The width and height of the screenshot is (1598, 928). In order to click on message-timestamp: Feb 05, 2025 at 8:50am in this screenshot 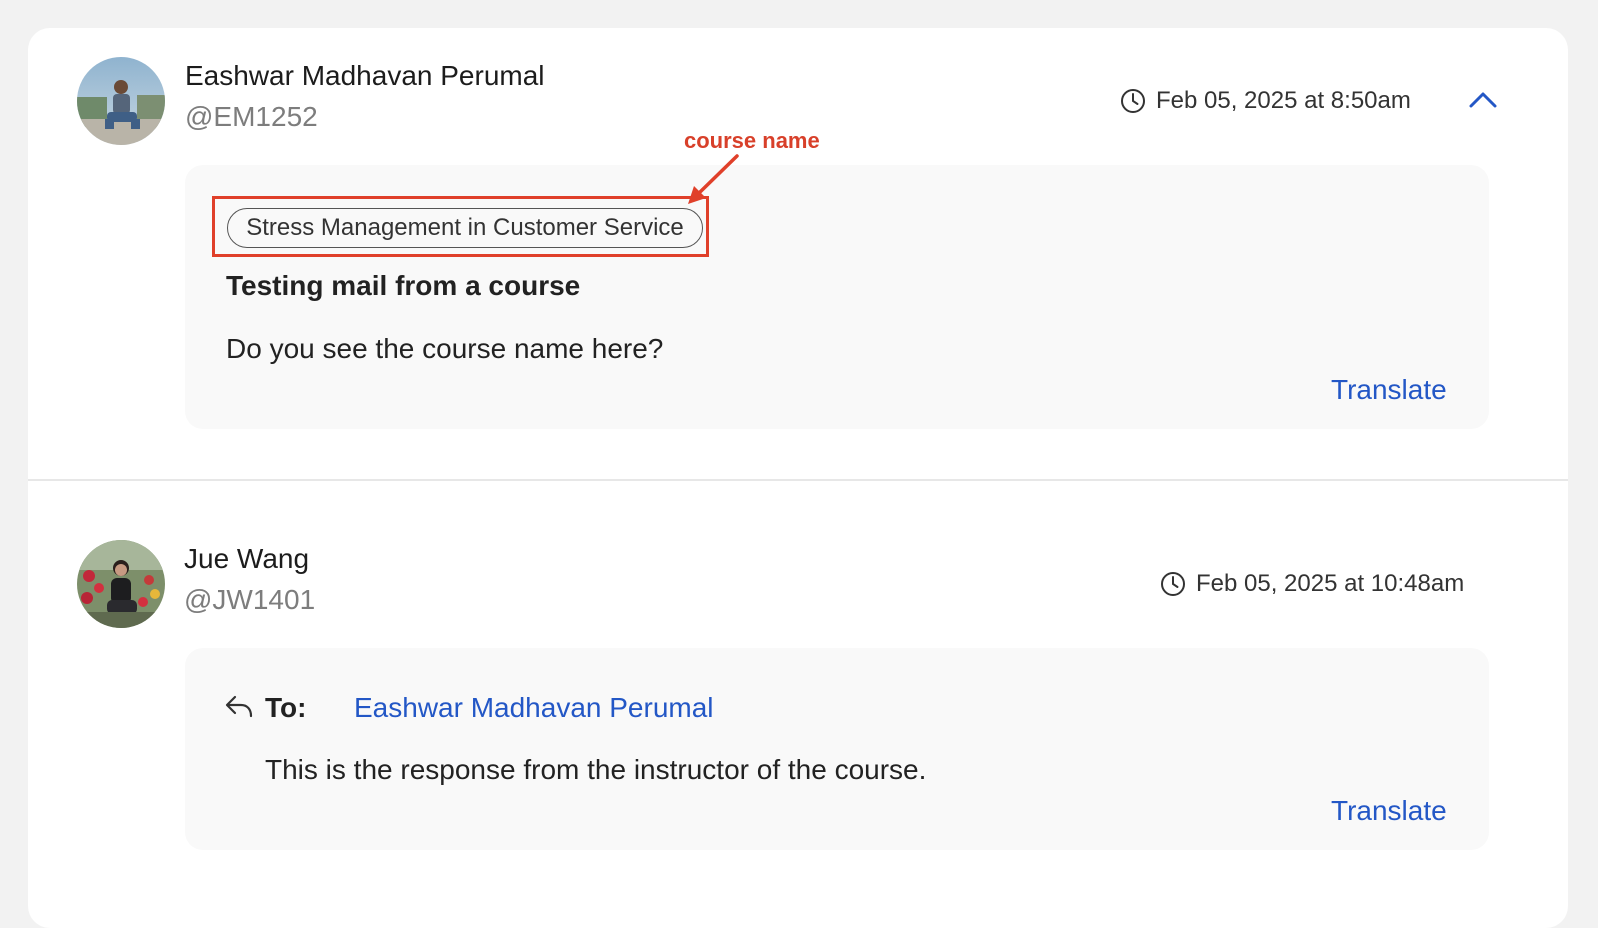, I will do `click(1265, 101)`.